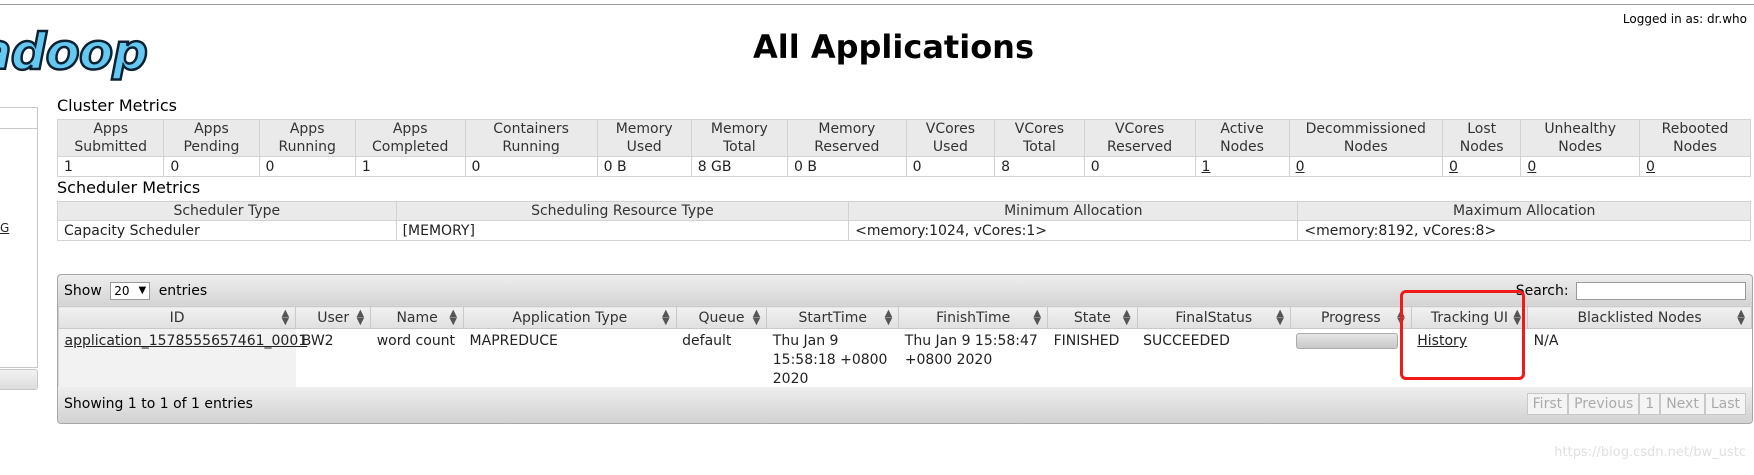  Describe the element at coordinates (227, 230) in the screenshot. I see `value-scheduler-type: Capacity Scheduler` at that location.